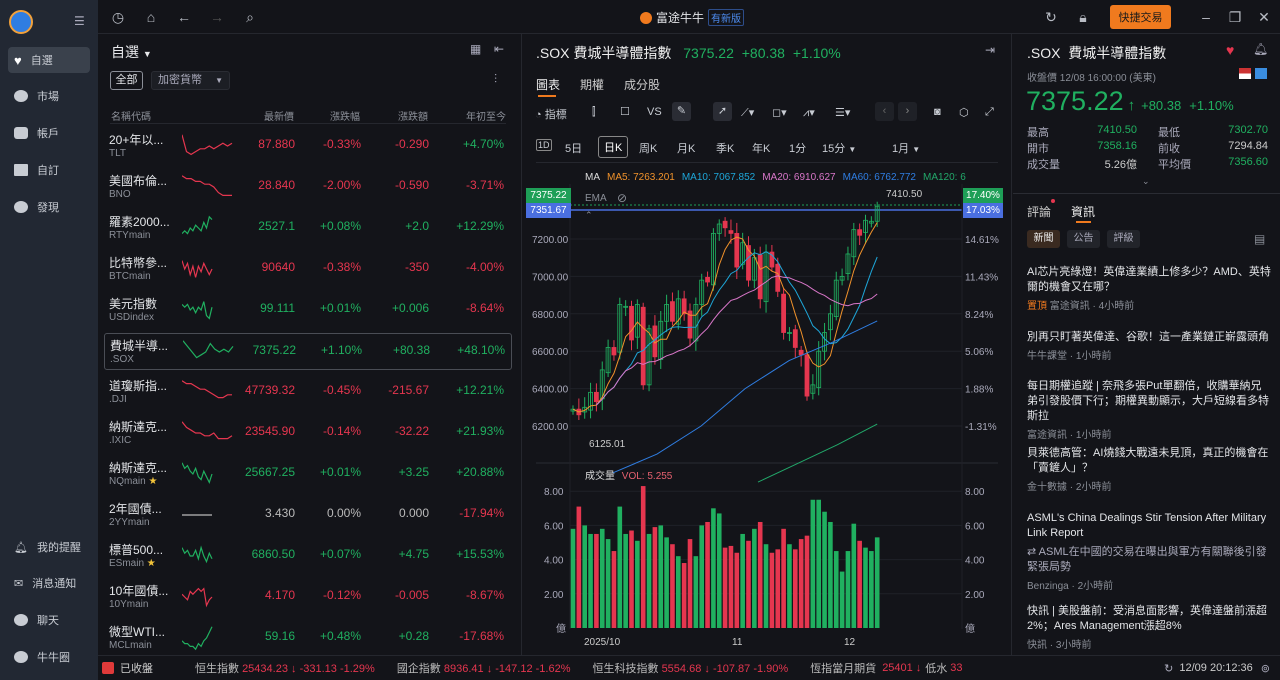 The image size is (1280, 680). Describe the element at coordinates (1123, 239) in the screenshot. I see `subtab-ratings: 評級` at that location.